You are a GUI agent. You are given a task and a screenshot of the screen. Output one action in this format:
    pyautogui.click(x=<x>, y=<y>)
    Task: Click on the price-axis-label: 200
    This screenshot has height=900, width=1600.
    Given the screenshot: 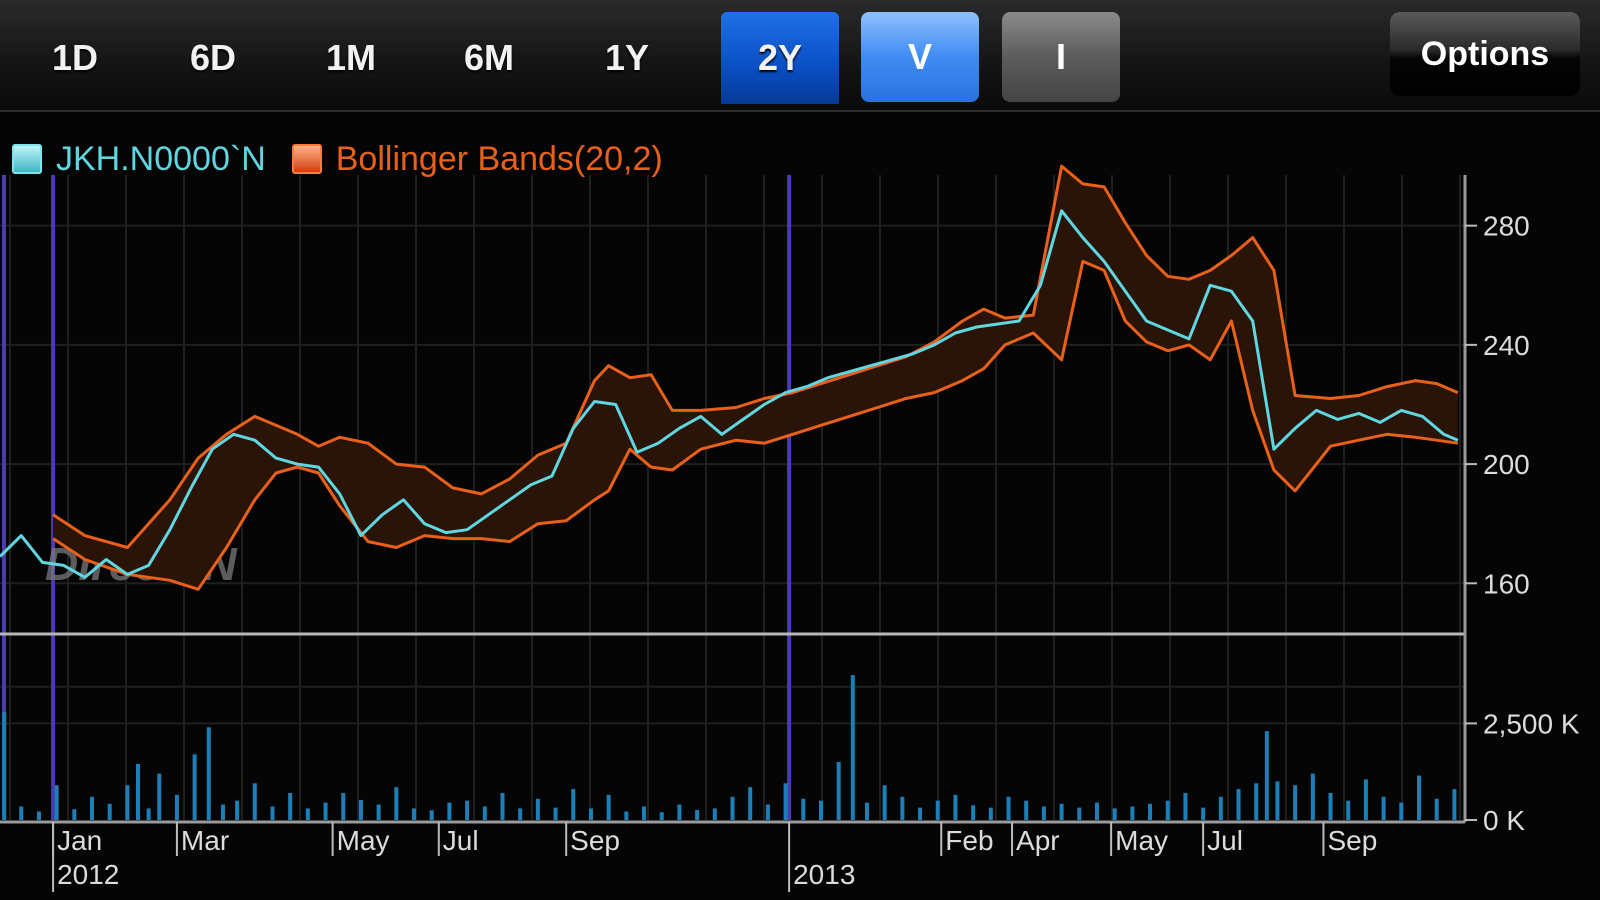 What is the action you would take?
    pyautogui.click(x=1506, y=464)
    